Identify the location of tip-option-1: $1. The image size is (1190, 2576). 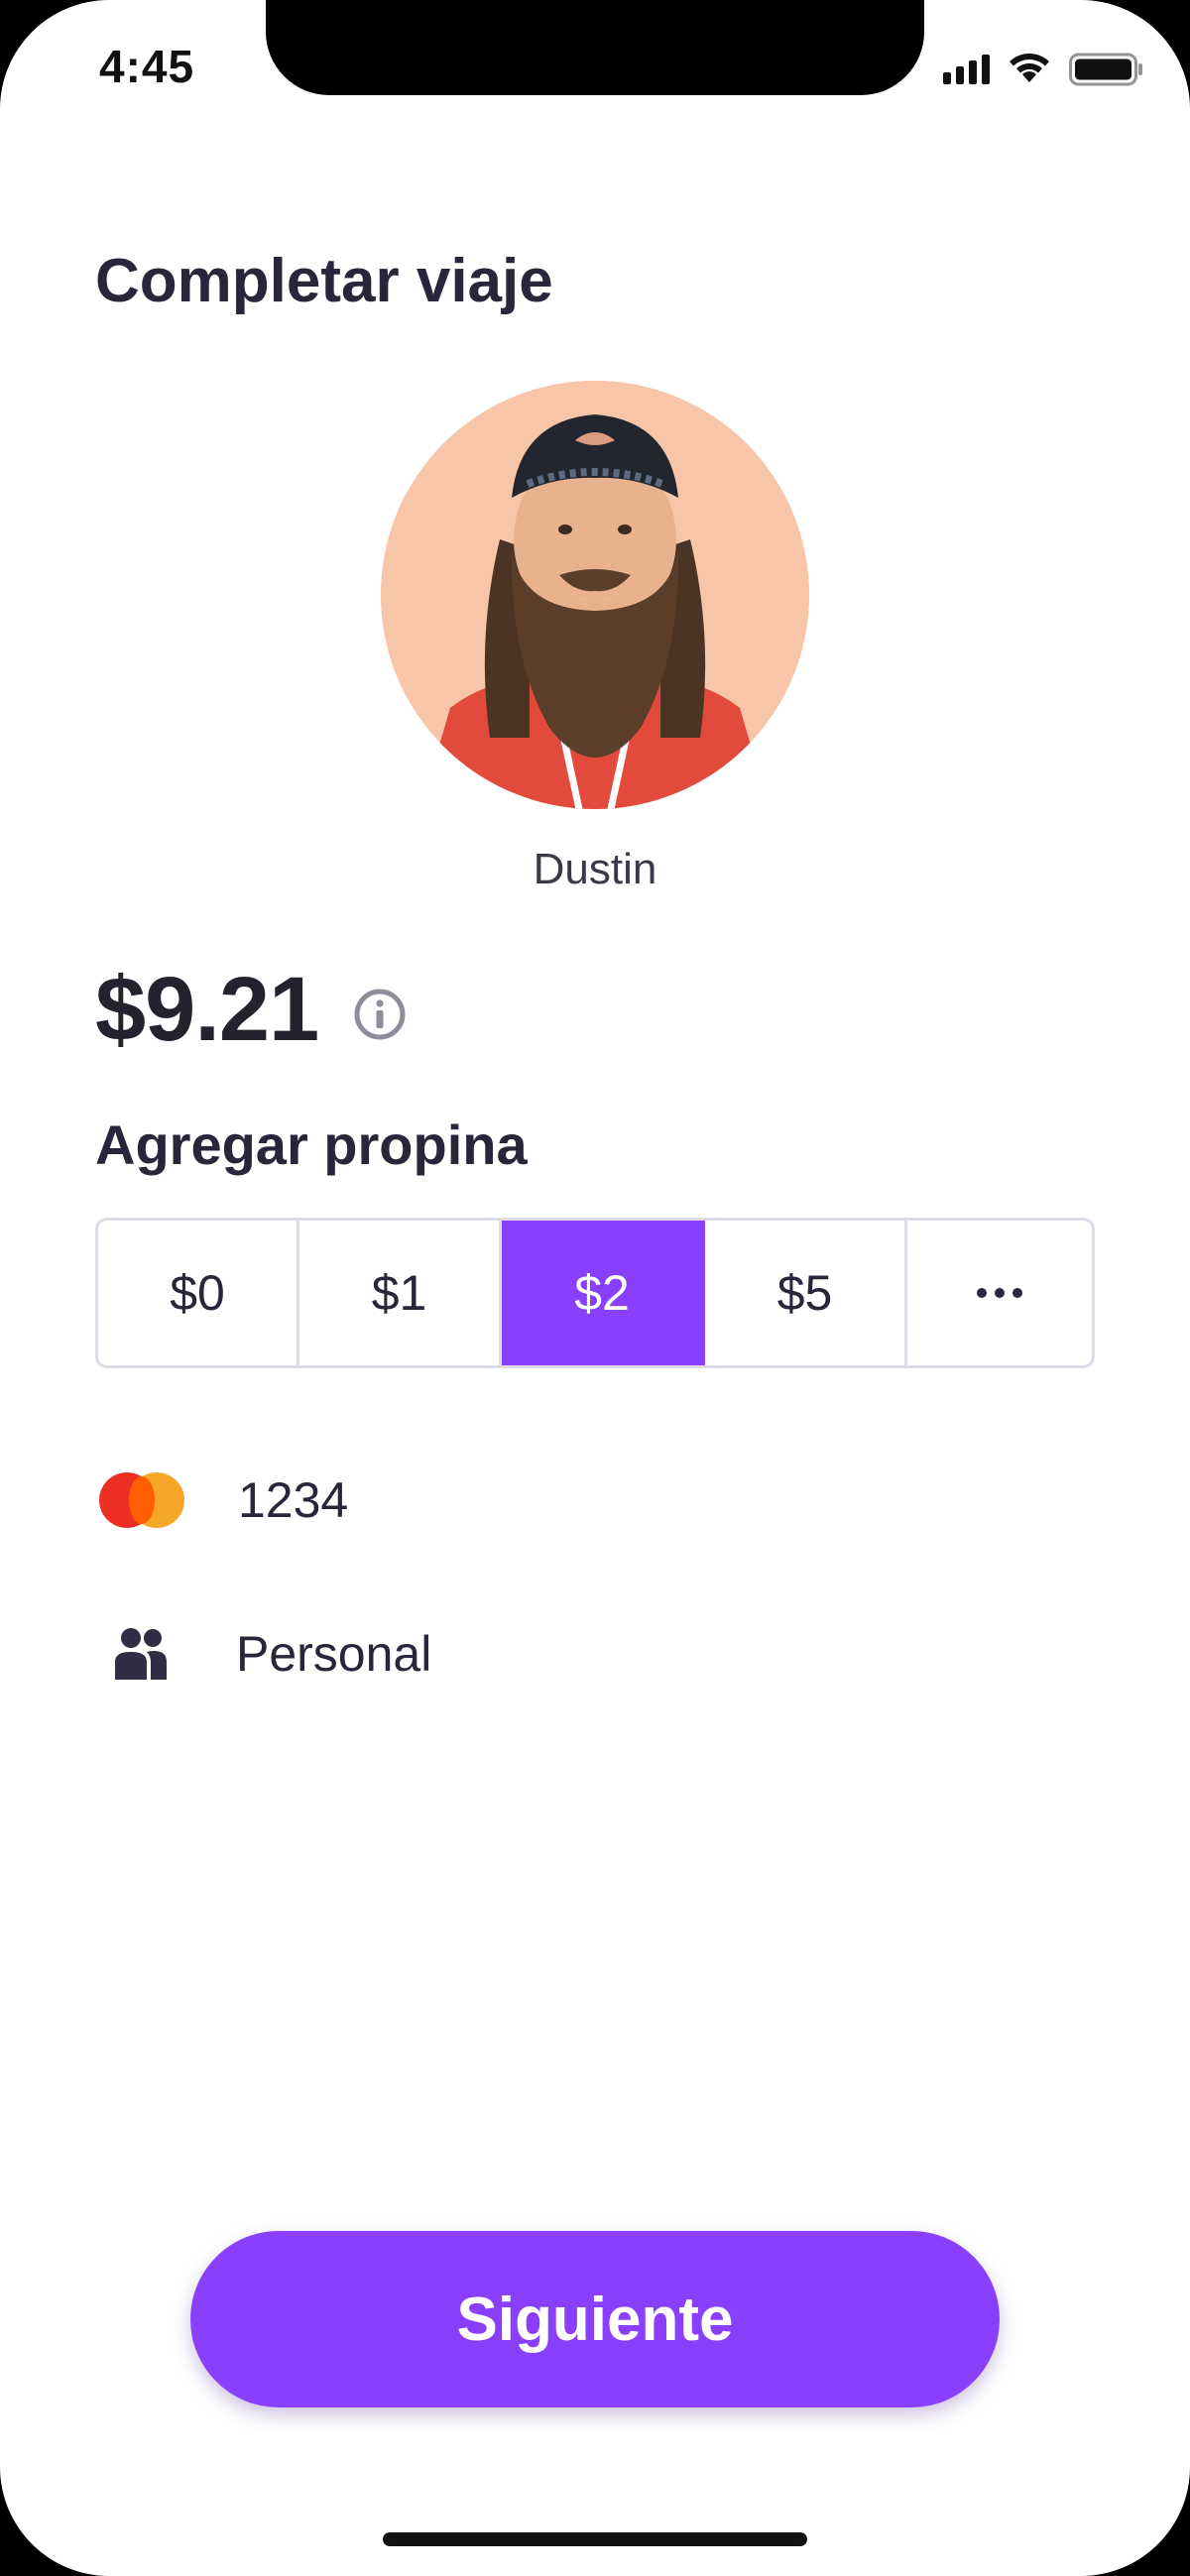
(400, 1293).